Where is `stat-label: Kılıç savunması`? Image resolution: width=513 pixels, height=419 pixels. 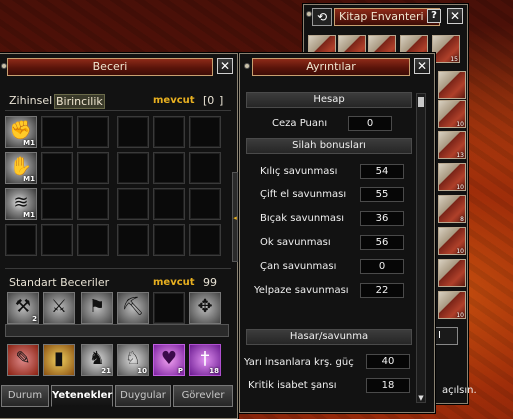
stat-label: Kılıç savunması is located at coordinates (299, 171).